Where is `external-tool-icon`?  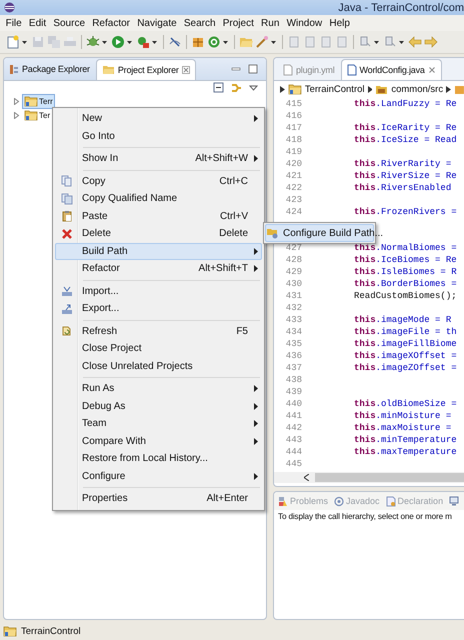 external-tool-icon is located at coordinates (143, 42).